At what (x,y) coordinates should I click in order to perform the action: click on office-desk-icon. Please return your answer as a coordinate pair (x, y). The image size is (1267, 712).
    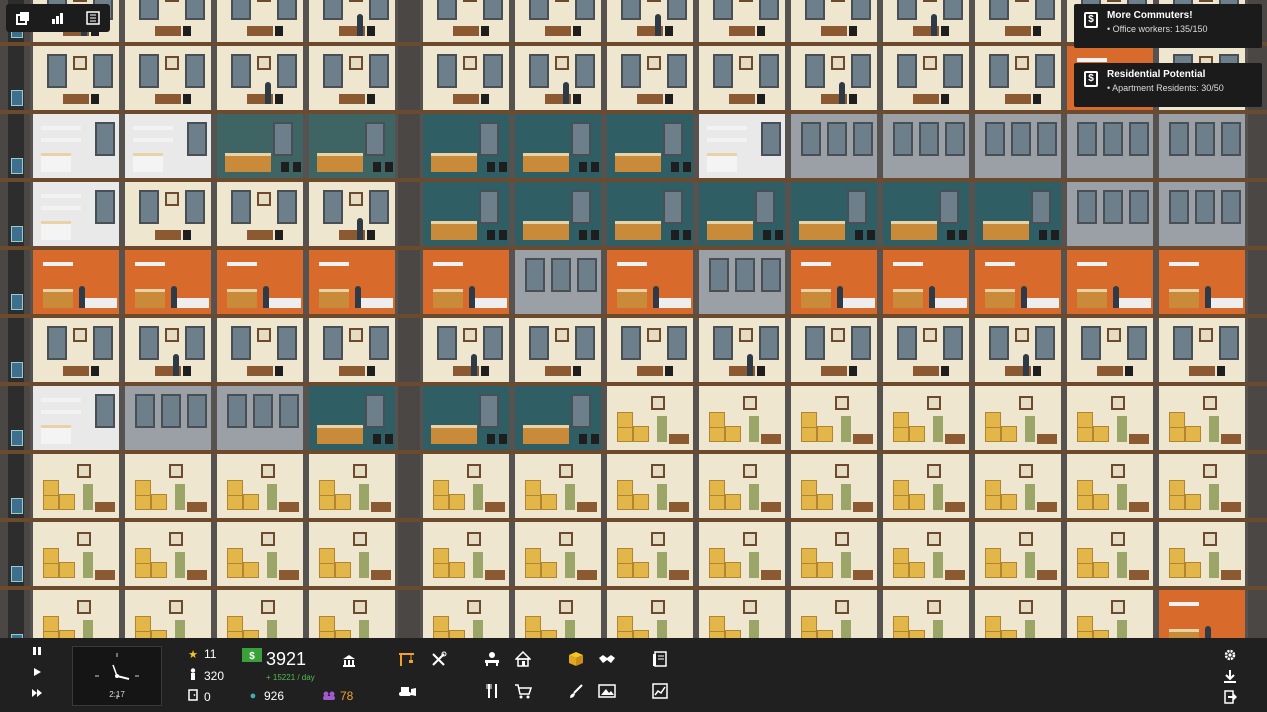
    Looking at the image, I should click on (492, 659).